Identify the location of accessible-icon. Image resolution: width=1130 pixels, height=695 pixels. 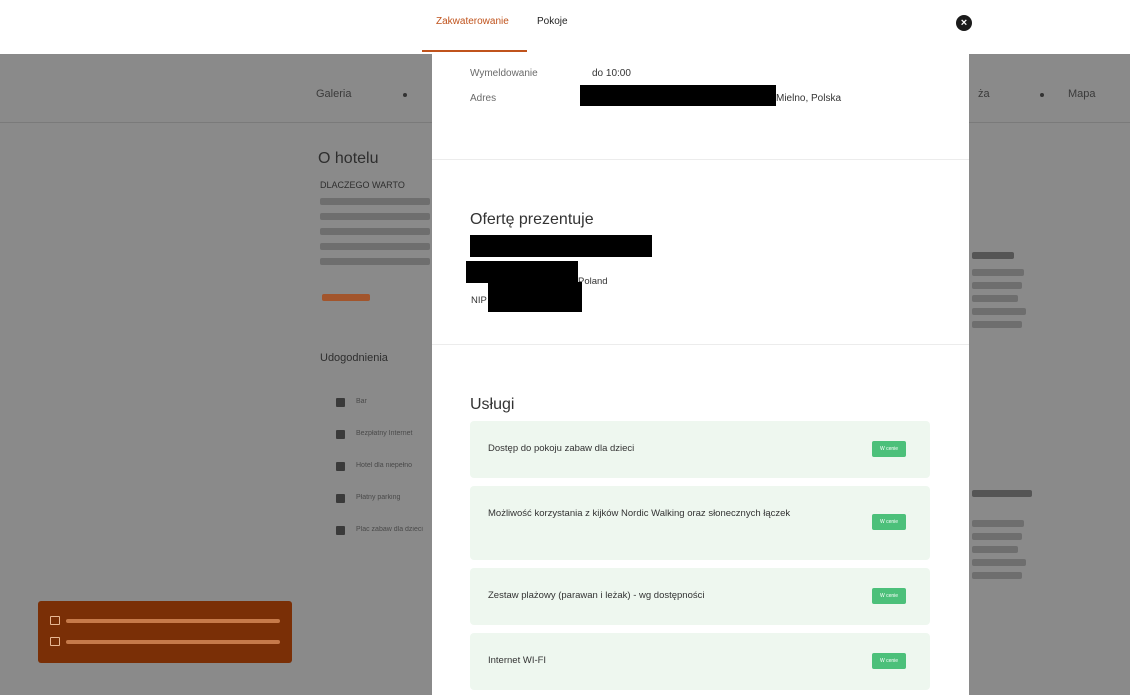
(340, 466).